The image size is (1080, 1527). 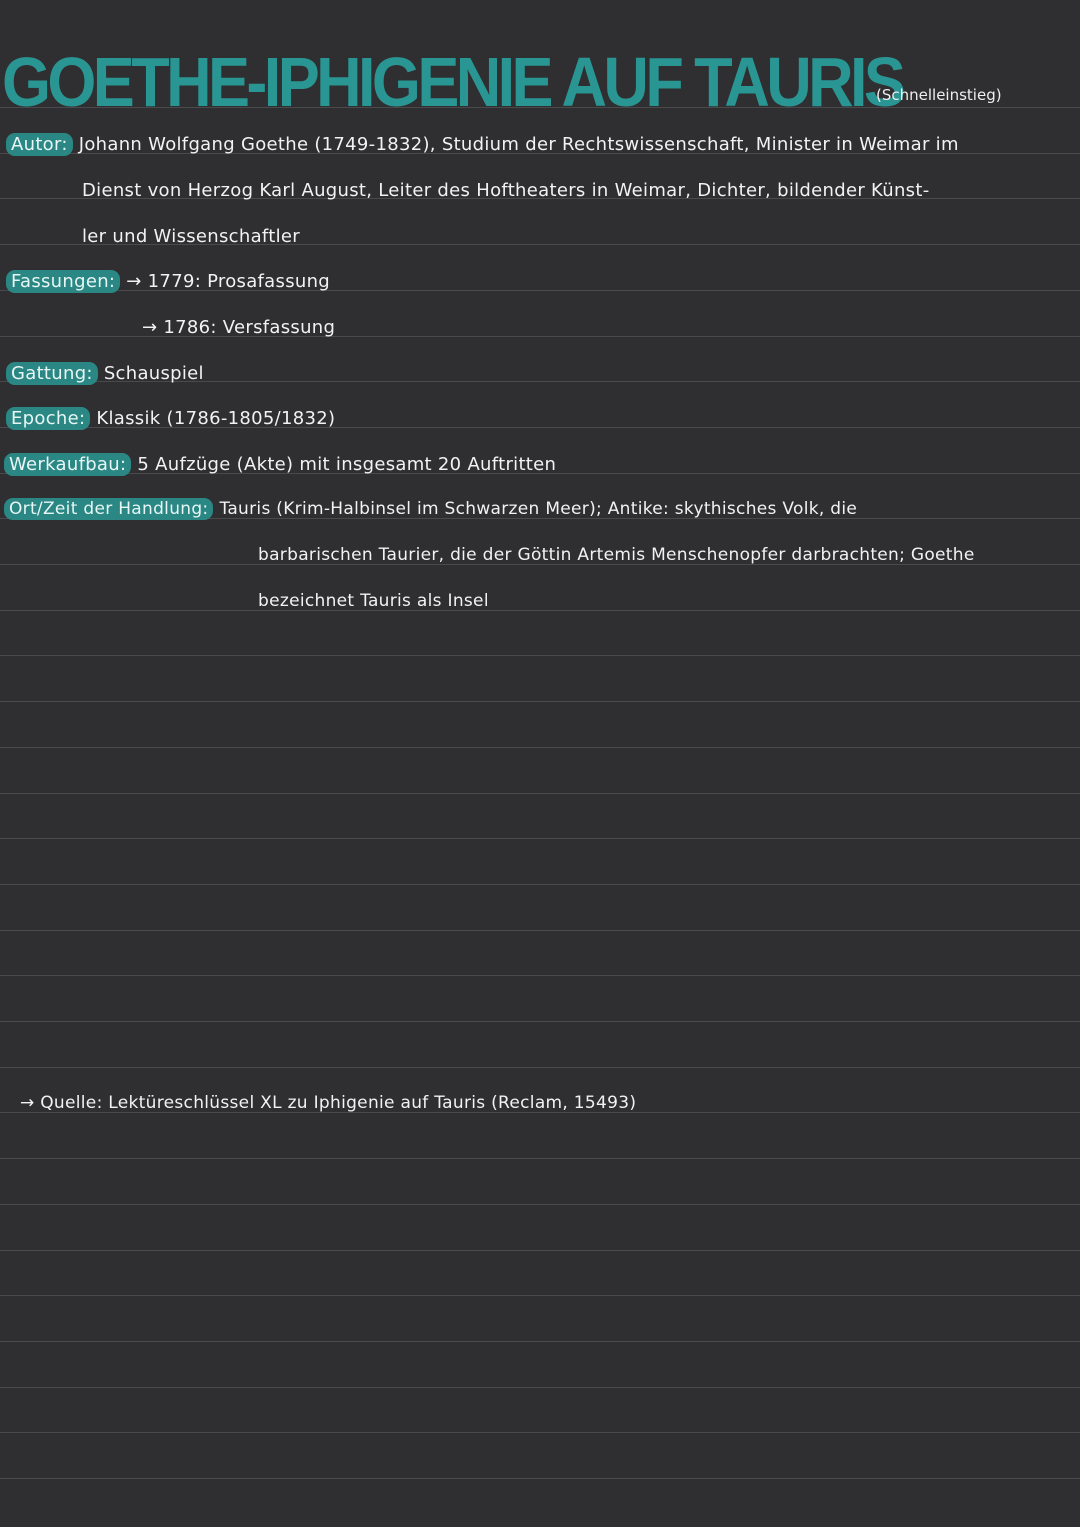 I want to click on fassungen-line-2: → 1786: Versfassung, so click(x=239, y=327).